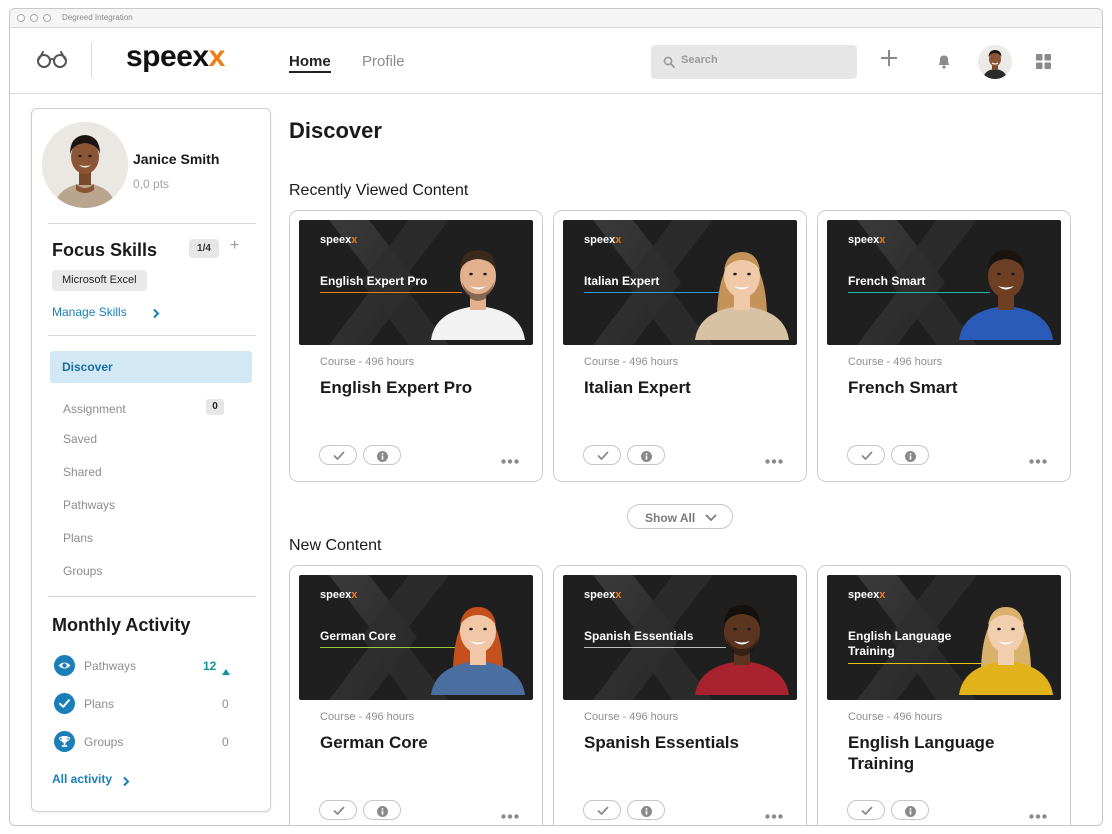 The image size is (1112, 834). Describe the element at coordinates (556, 61) in the screenshot. I see `top-navigation: speexx Home Profile` at that location.